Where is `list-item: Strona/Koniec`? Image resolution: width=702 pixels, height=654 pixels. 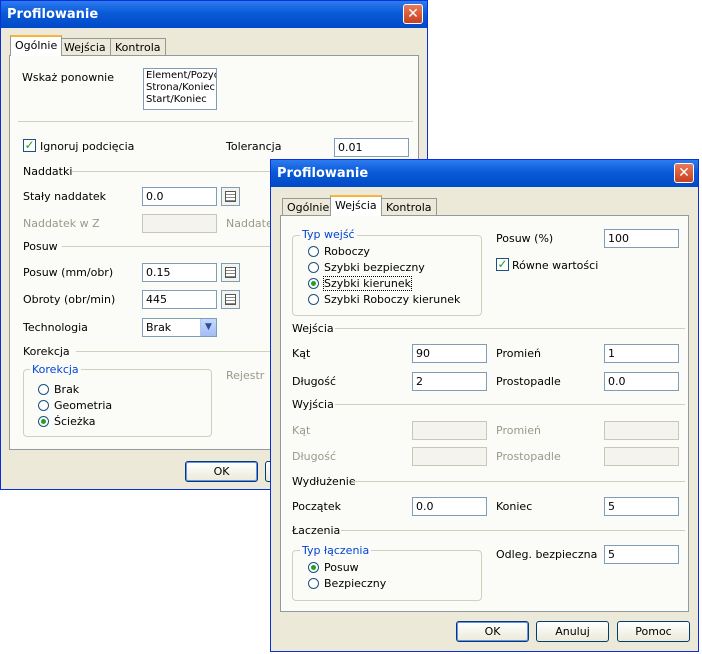 list-item: Strona/Koniec is located at coordinates (180, 88).